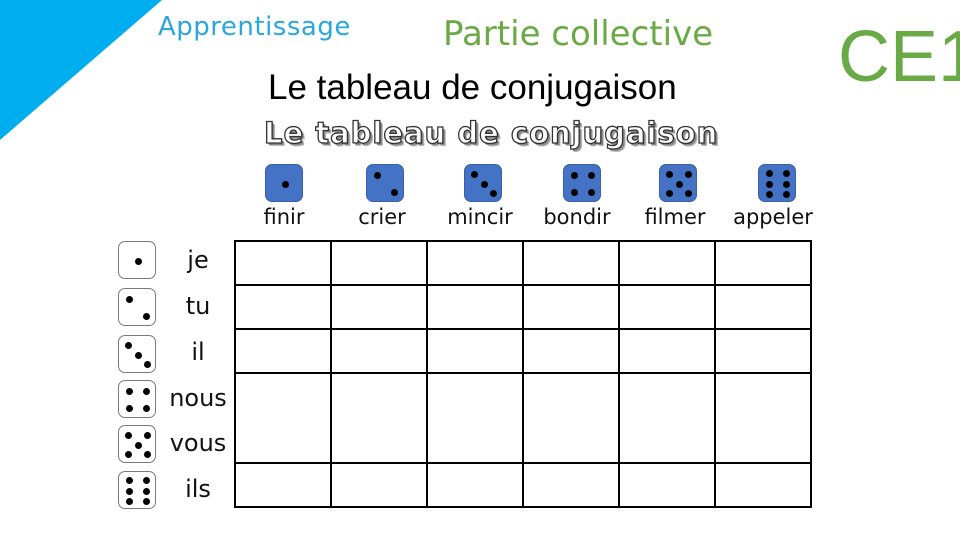 Image resolution: width=960 pixels, height=540 pixels. What do you see at coordinates (577, 217) in the screenshot?
I see `verb-label: bondir` at bounding box center [577, 217].